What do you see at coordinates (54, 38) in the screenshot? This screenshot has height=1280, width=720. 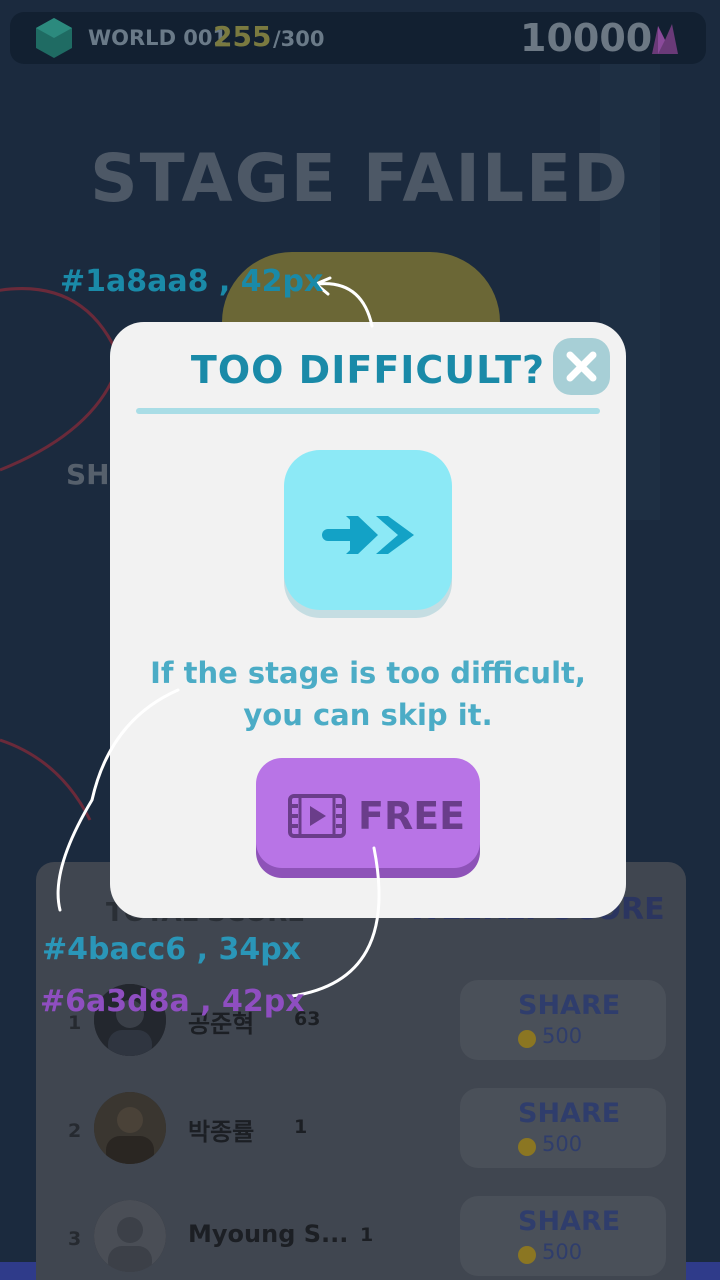 I see `green-gem-icon` at bounding box center [54, 38].